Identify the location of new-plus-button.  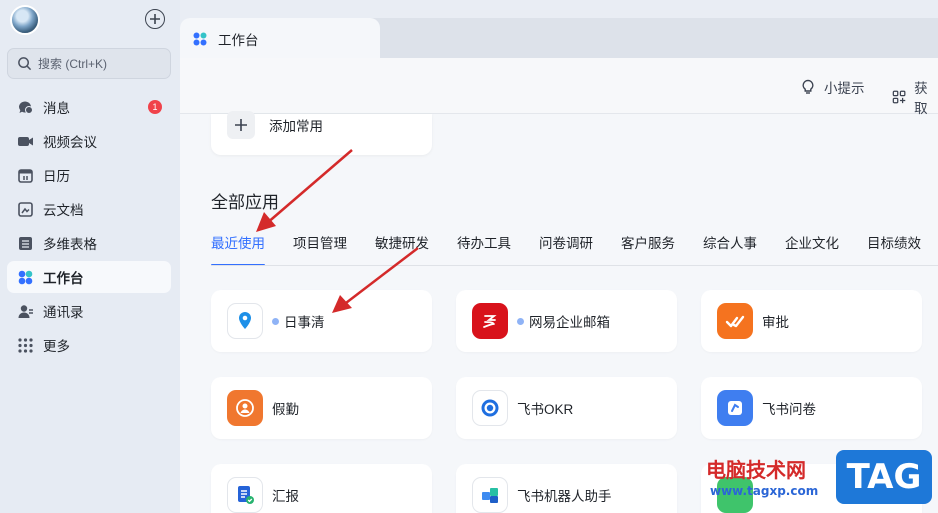
(155, 19).